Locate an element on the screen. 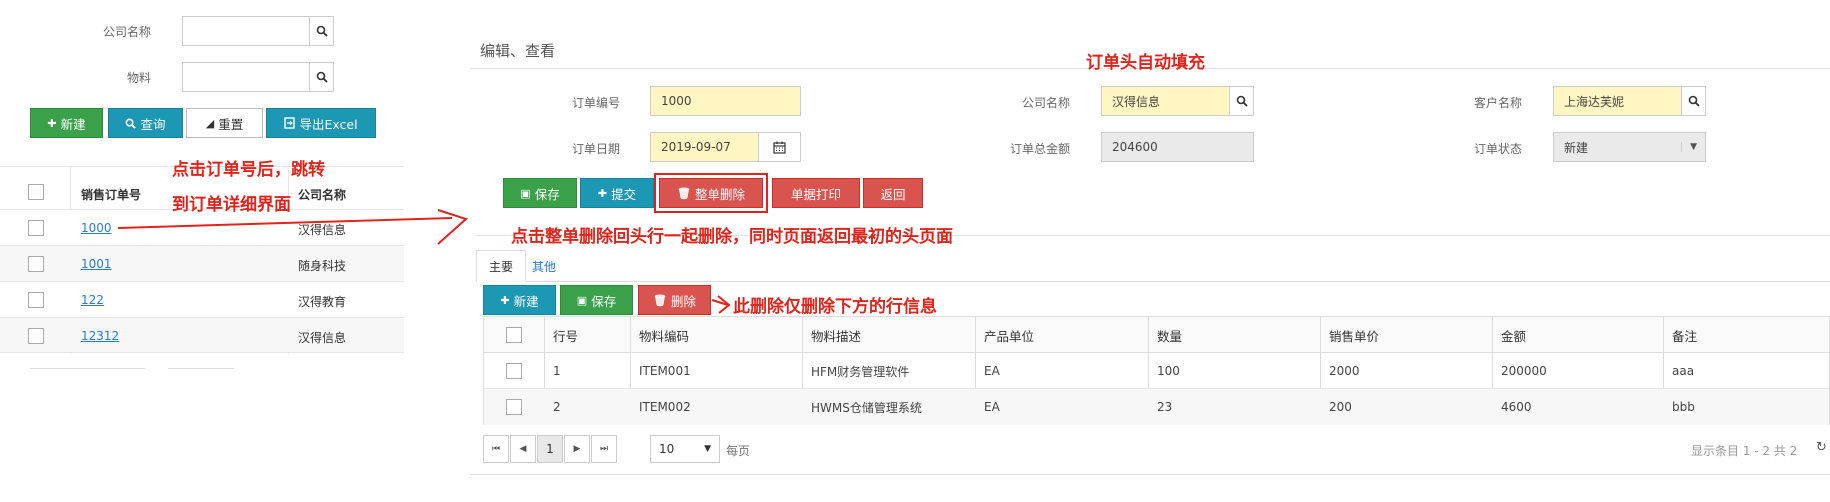  arrow-to-detail is located at coordinates (285, 223).